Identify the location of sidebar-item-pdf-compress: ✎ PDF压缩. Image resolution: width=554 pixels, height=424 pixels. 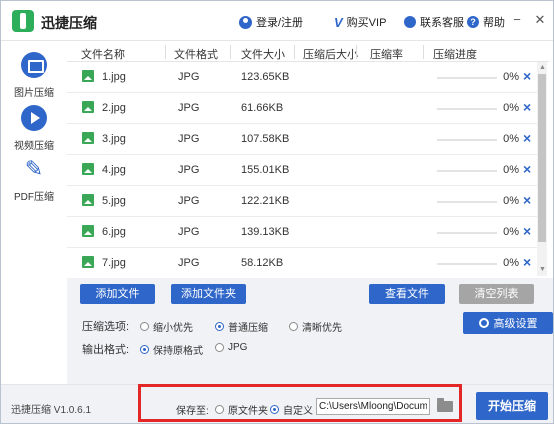
(34, 179).